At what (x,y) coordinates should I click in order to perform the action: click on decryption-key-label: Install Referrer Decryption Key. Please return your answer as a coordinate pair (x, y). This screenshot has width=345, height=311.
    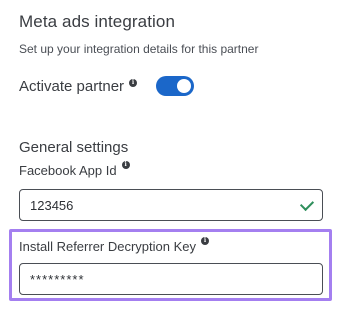
    Looking at the image, I should click on (108, 246).